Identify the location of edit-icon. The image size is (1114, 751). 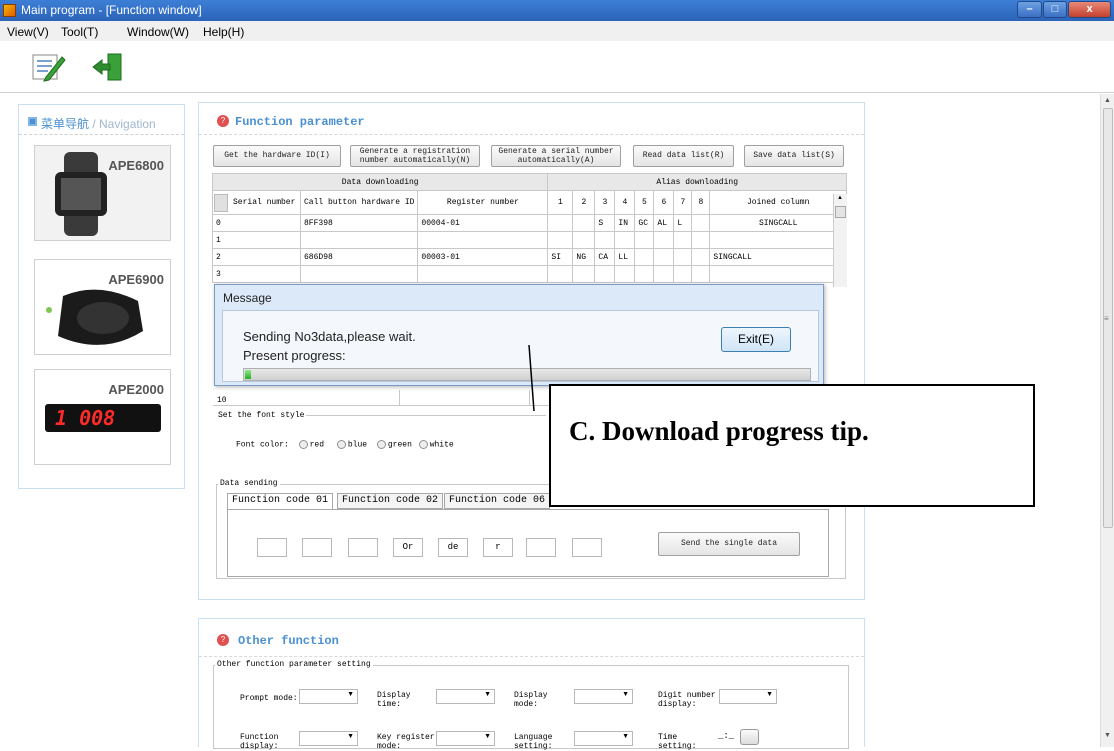
(48, 67).